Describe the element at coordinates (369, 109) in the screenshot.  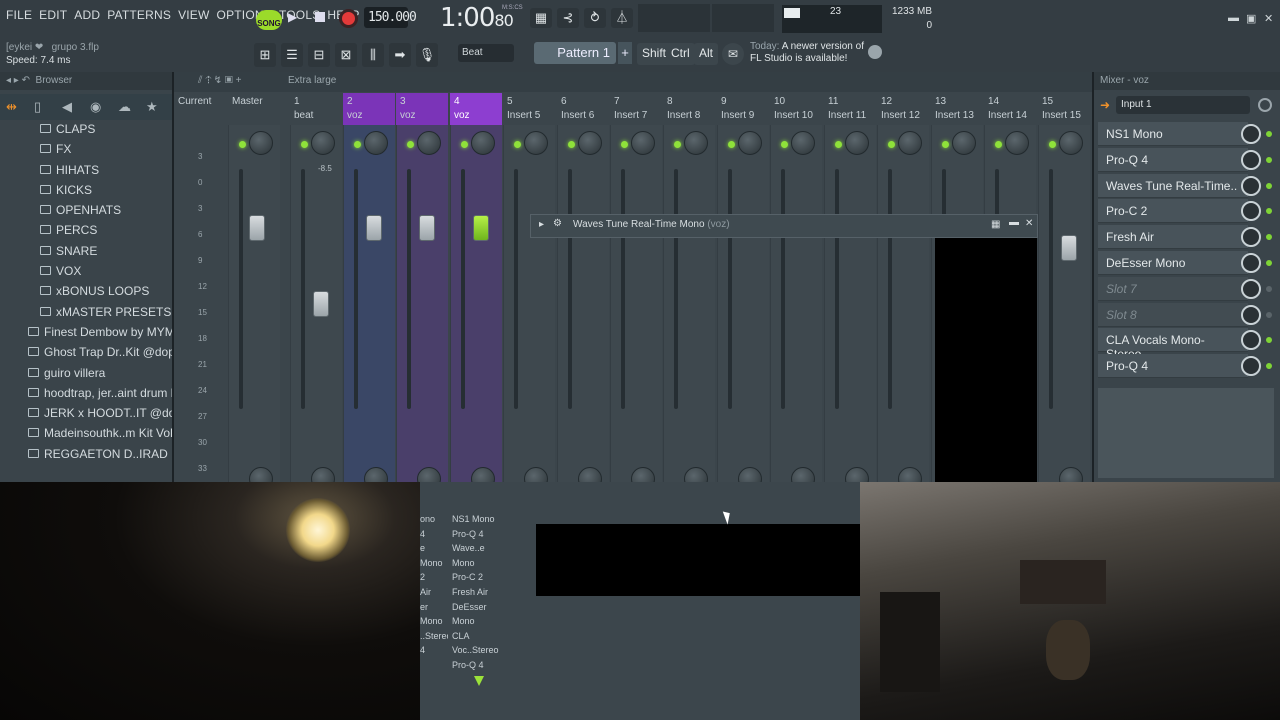
I see `mixer-channel-header: 2 voz` at that location.